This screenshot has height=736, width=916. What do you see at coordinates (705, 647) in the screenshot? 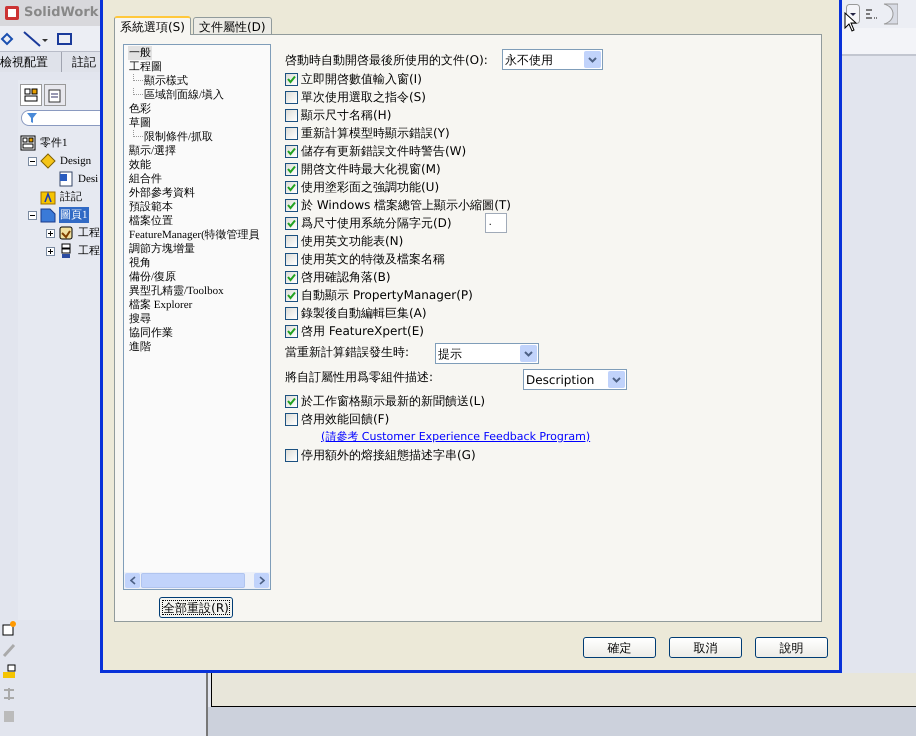
I see `dialog-button: 取消` at bounding box center [705, 647].